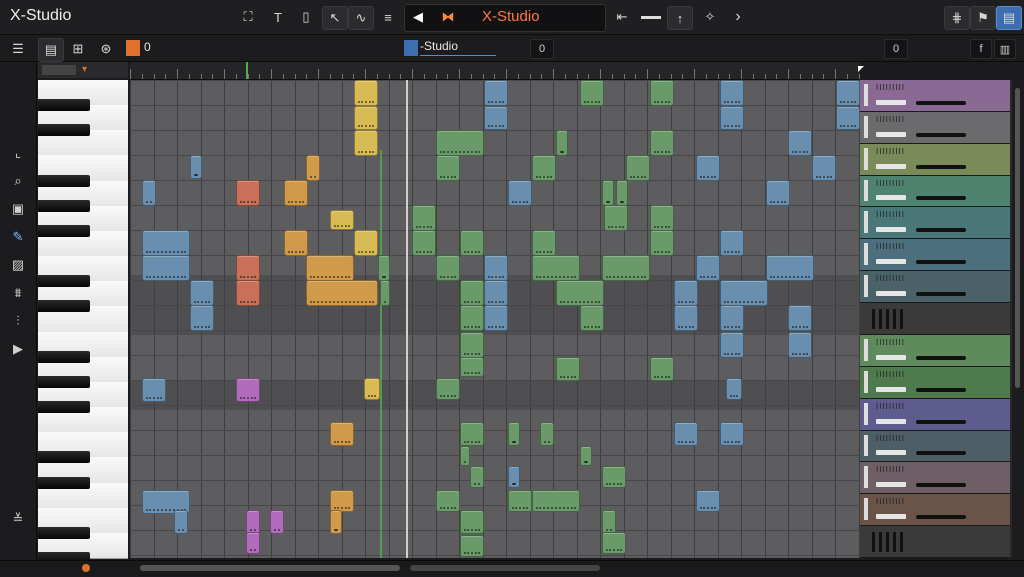 This screenshot has height=577, width=1024. What do you see at coordinates (542, 49) in the screenshot?
I see `field-a: 0` at bounding box center [542, 49].